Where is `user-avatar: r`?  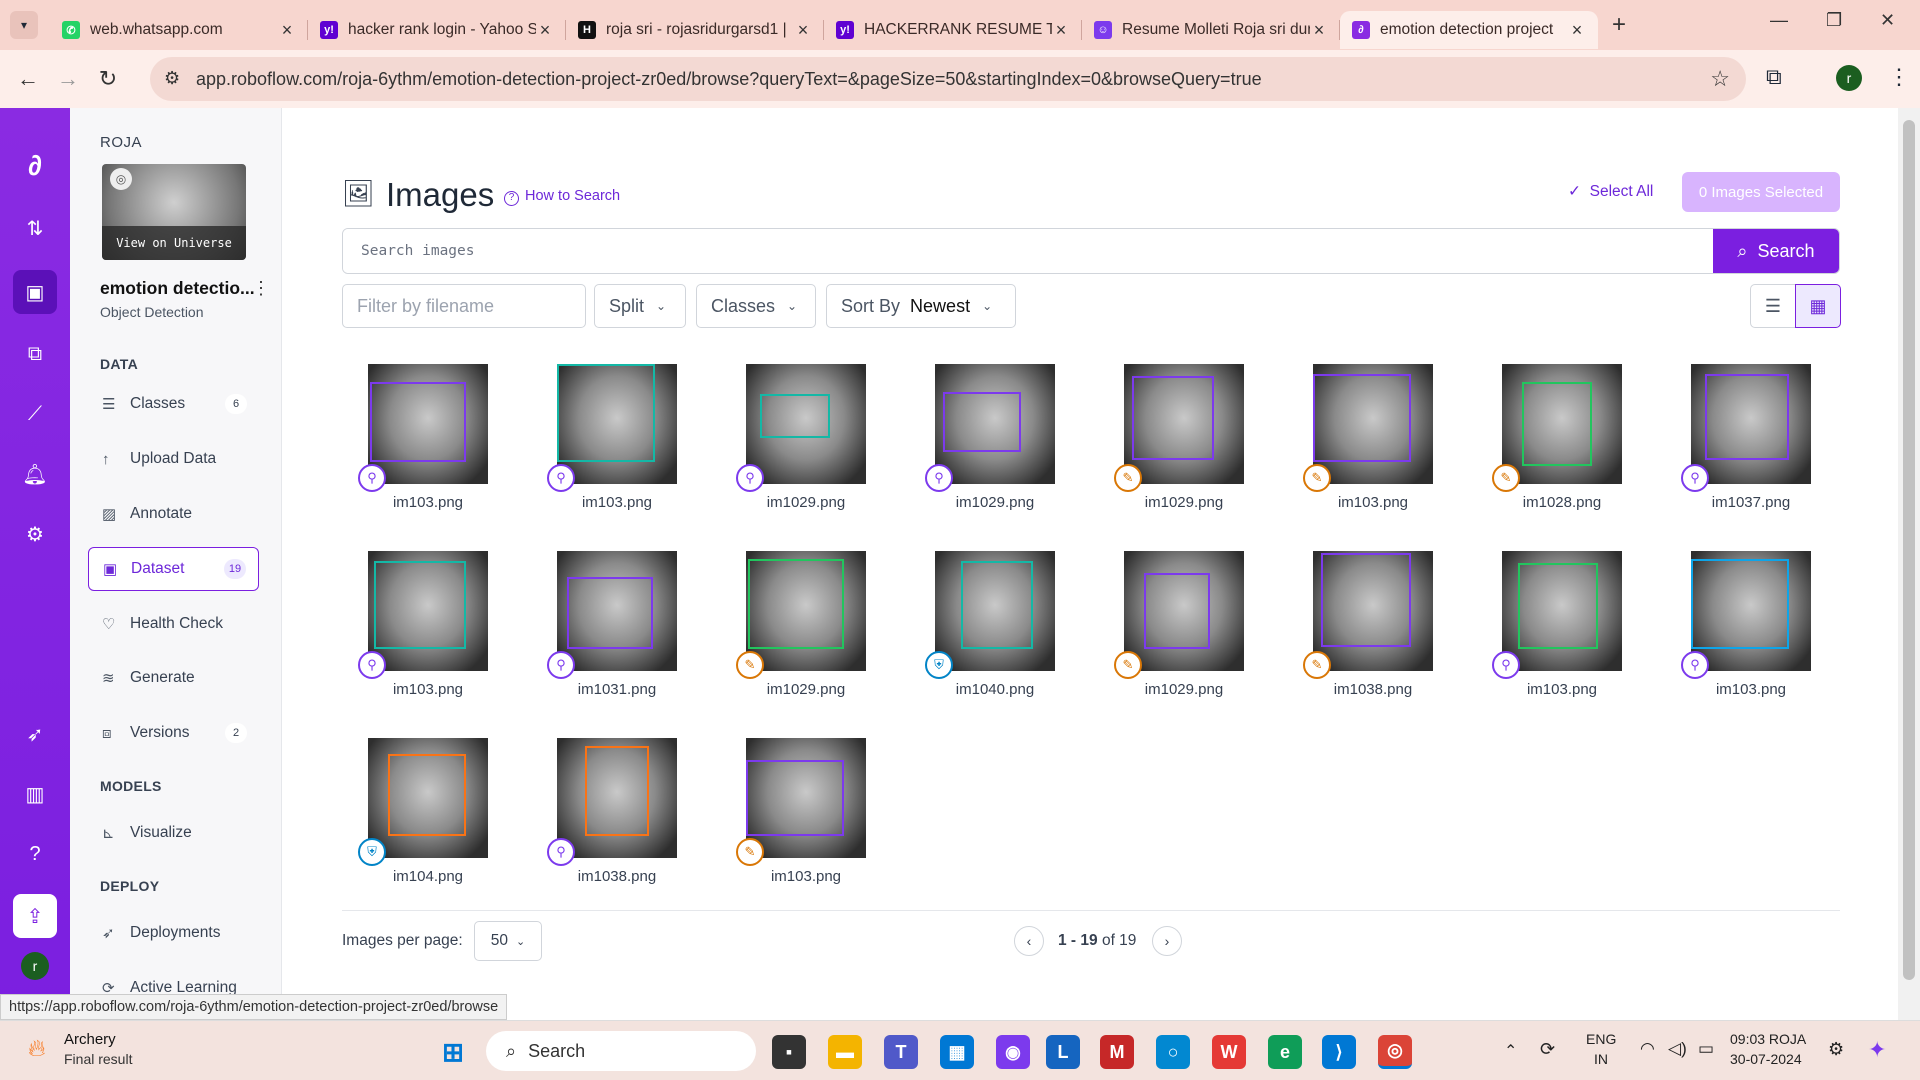
user-avatar: r is located at coordinates (35, 966).